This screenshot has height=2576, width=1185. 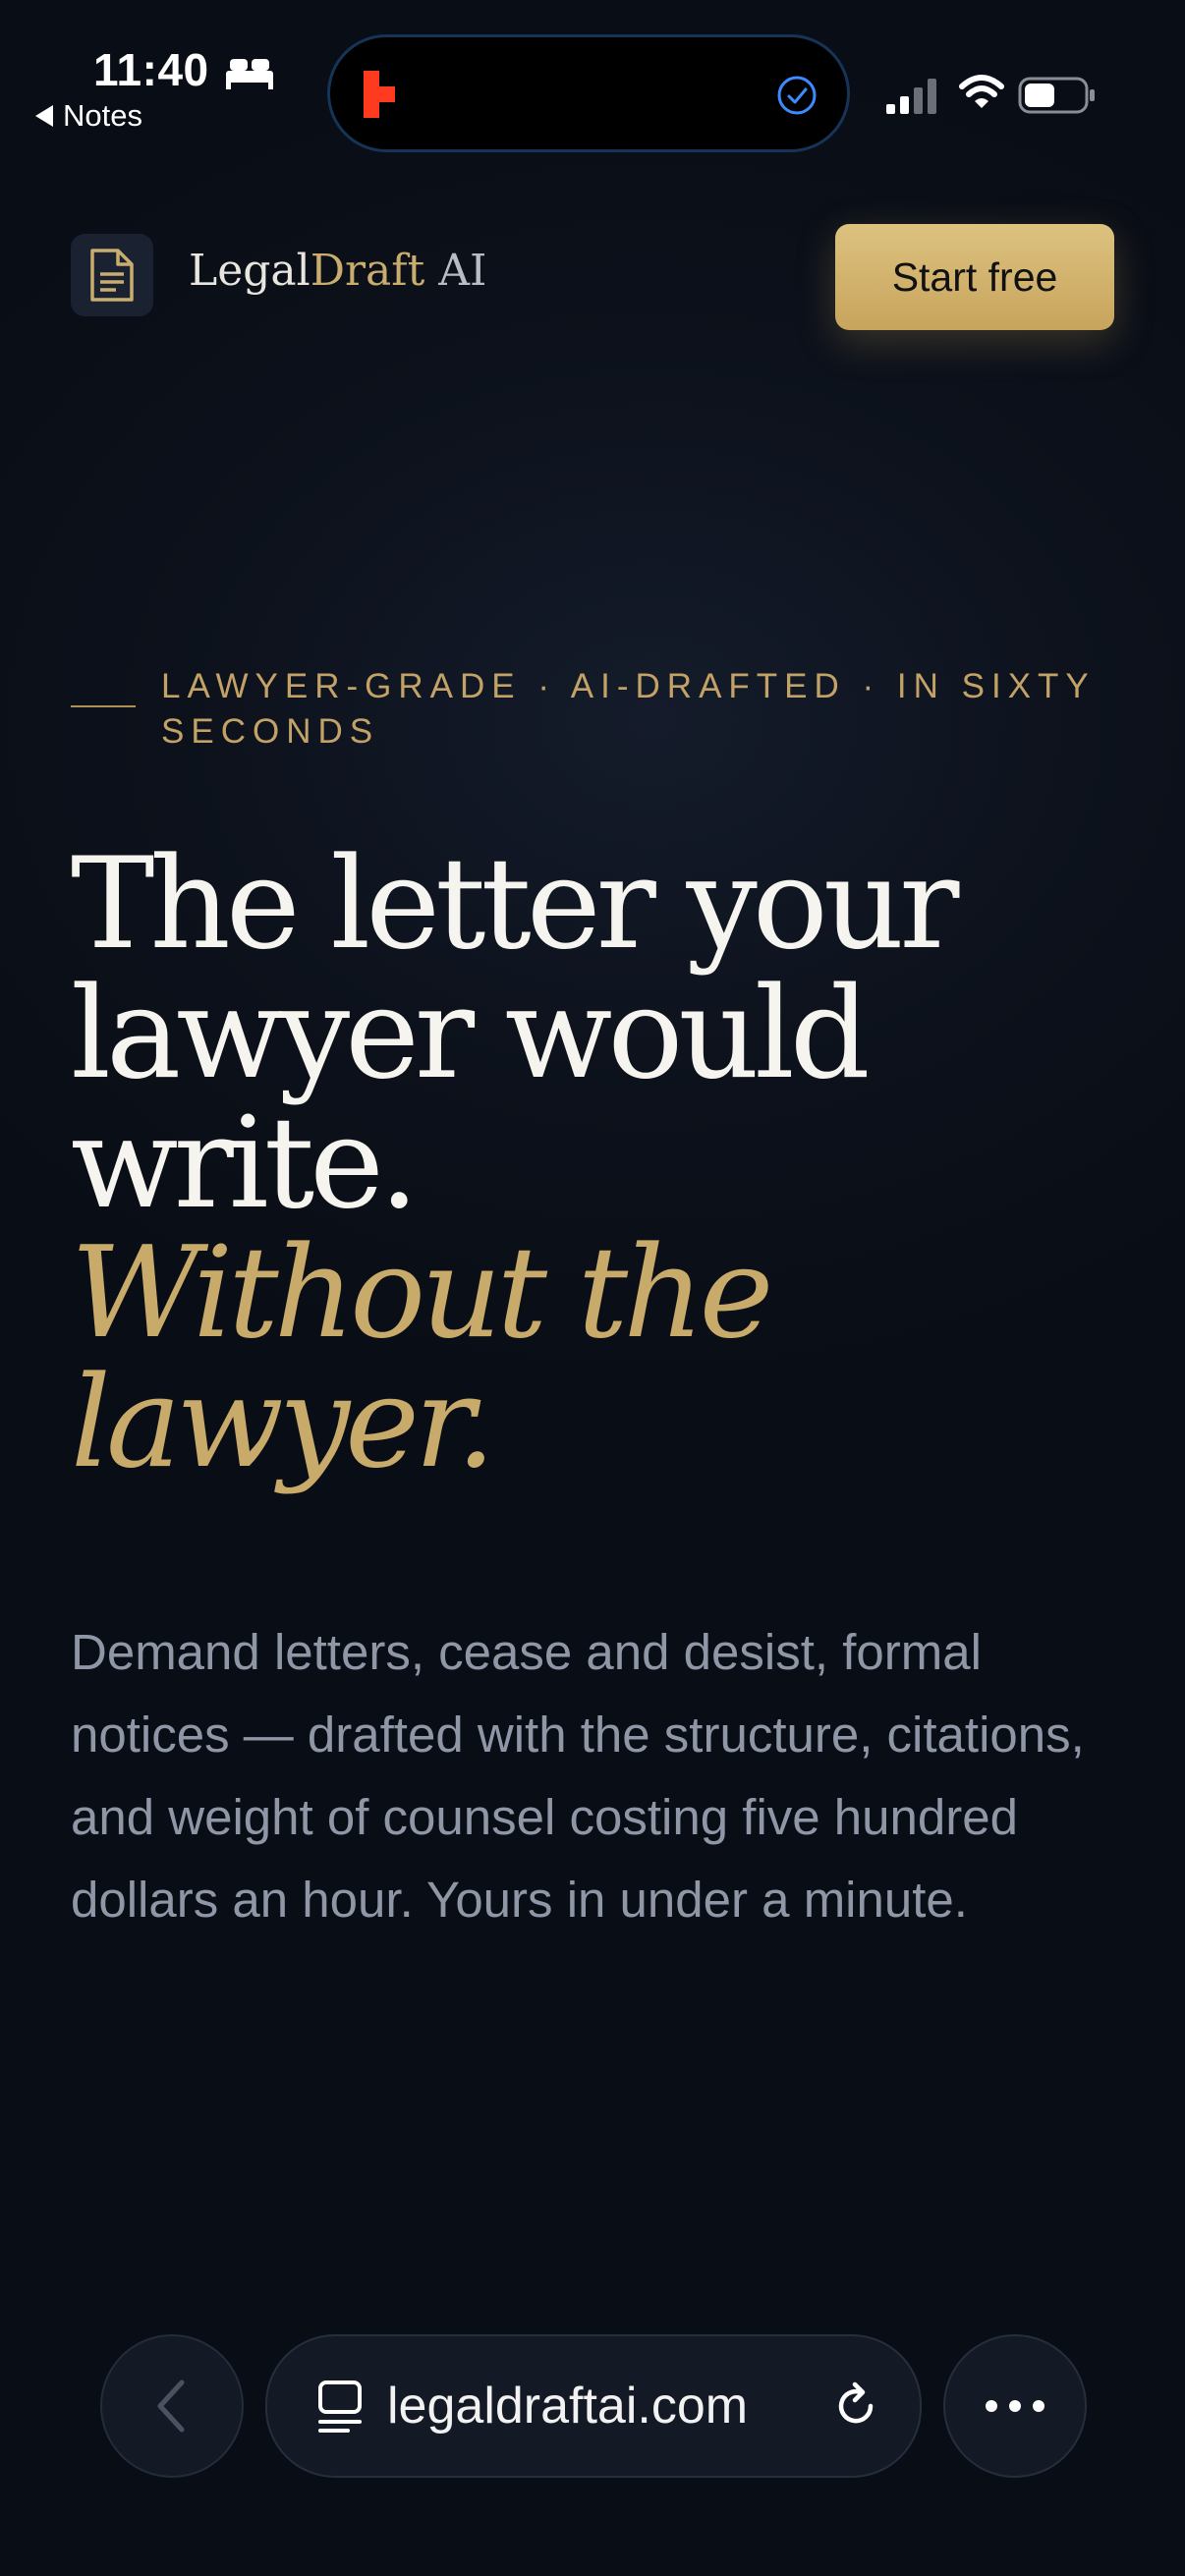 What do you see at coordinates (568, 2406) in the screenshot?
I see `url-text: legaldraftai.com` at bounding box center [568, 2406].